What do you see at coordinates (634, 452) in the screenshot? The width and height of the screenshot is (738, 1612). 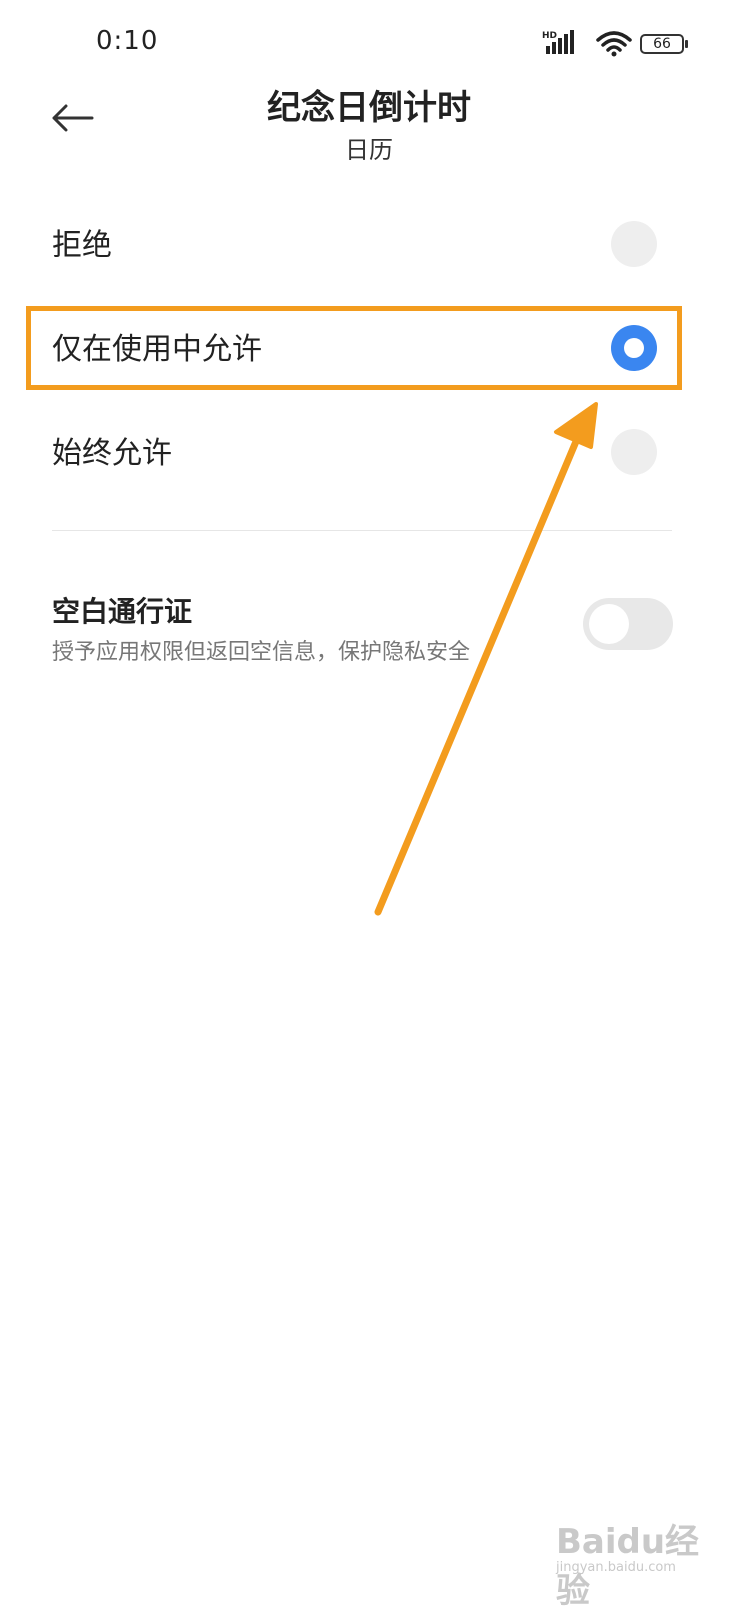 I see `radio-always-allow` at bounding box center [634, 452].